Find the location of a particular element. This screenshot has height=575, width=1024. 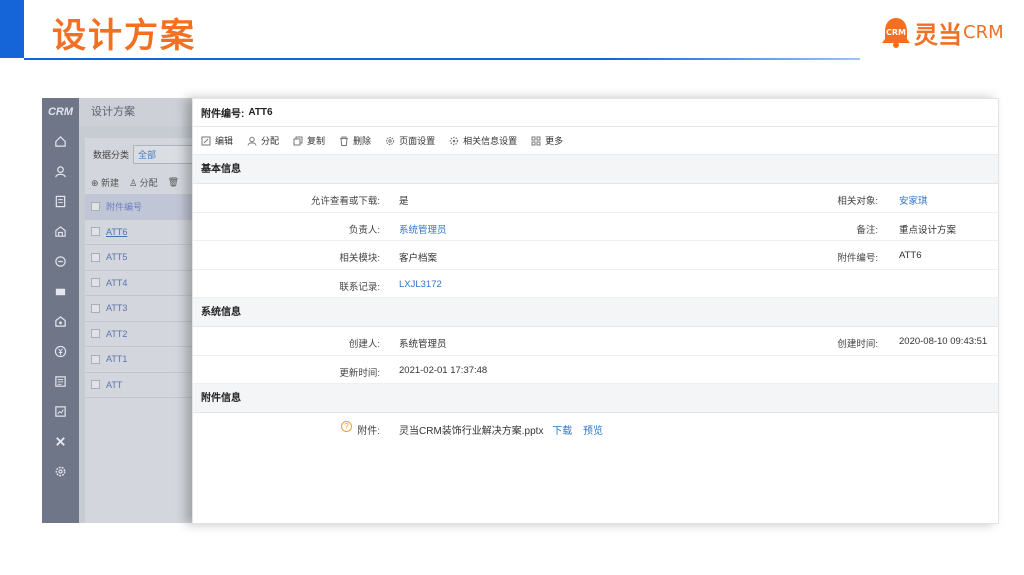

field-label: 更新时间: is located at coordinates (359, 373).